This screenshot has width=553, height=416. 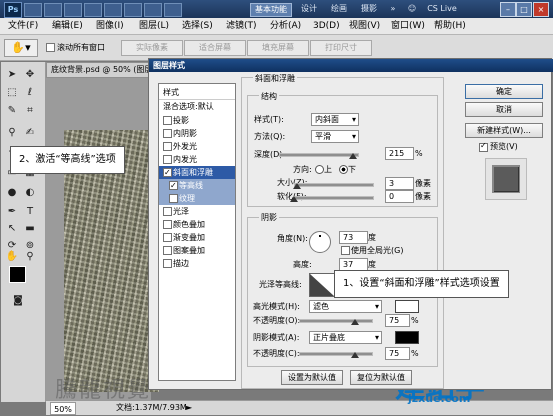 What do you see at coordinates (73, 10) in the screenshot?
I see `zoom-level-icon` at bounding box center [73, 10].